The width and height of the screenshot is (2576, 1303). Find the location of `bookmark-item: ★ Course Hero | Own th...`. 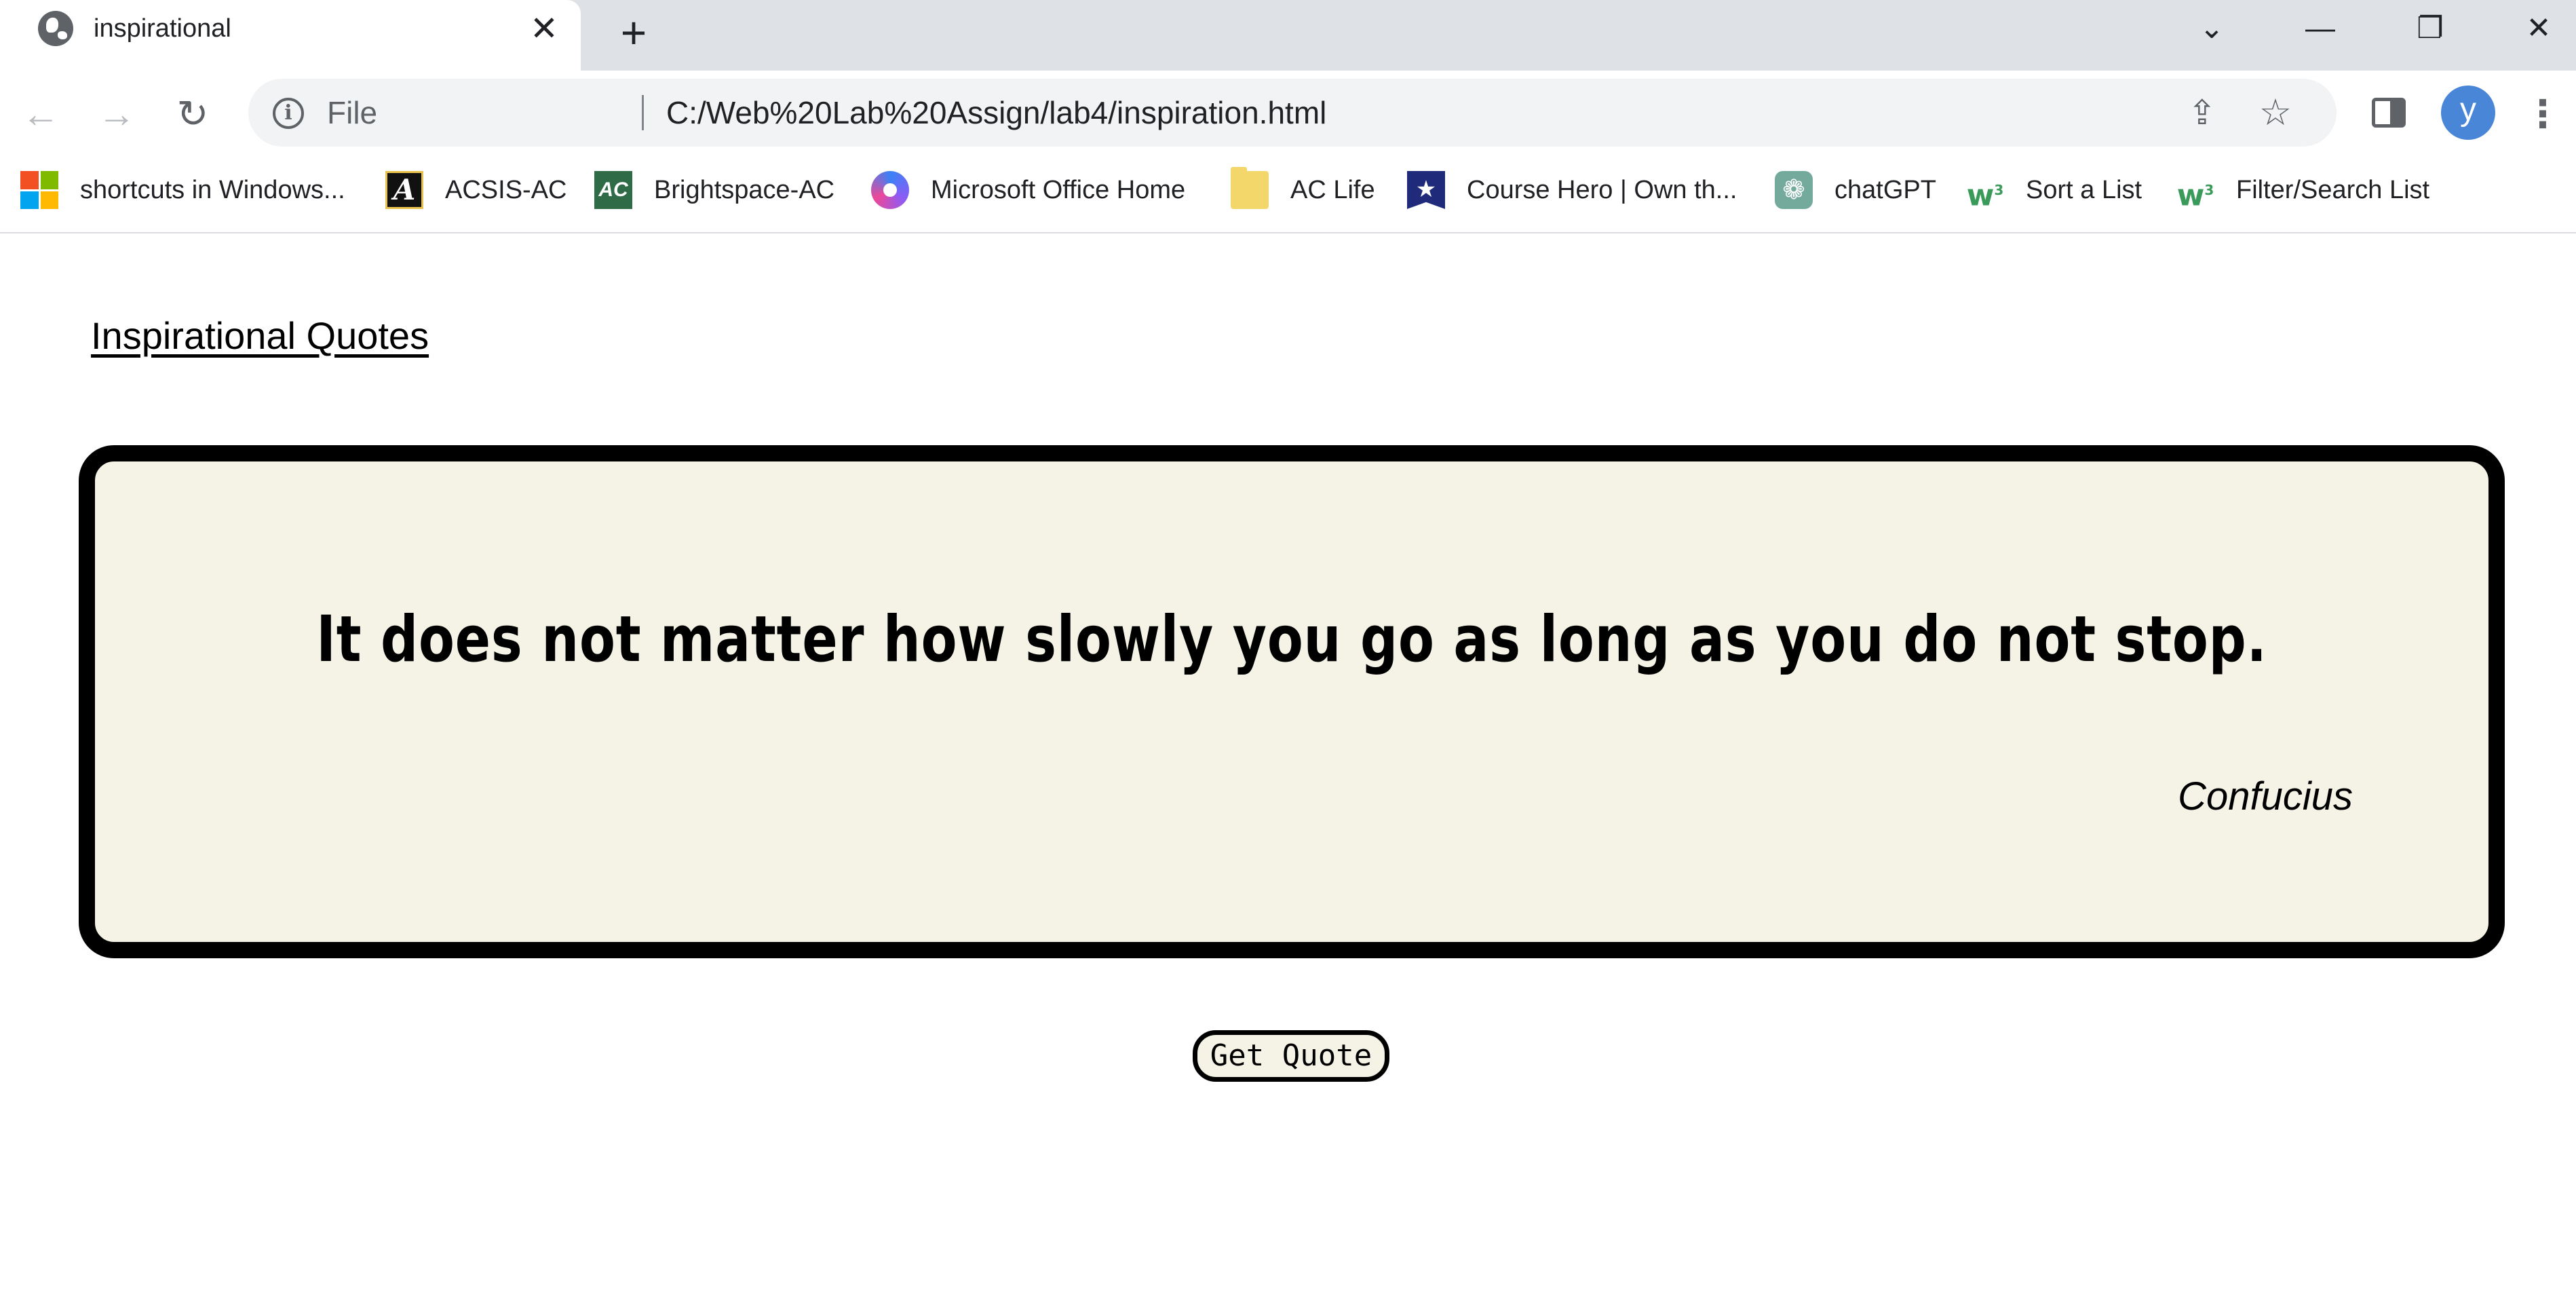

bookmark-item: ★ Course Hero | Own th... is located at coordinates (1572, 190).